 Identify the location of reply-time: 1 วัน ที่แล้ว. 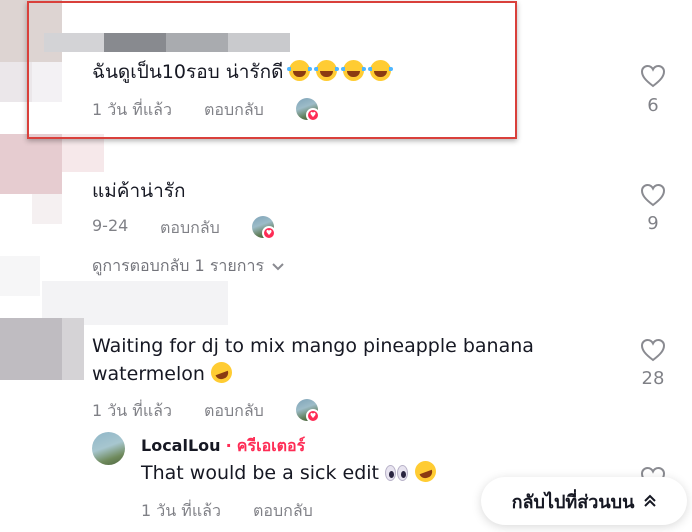
(181, 510).